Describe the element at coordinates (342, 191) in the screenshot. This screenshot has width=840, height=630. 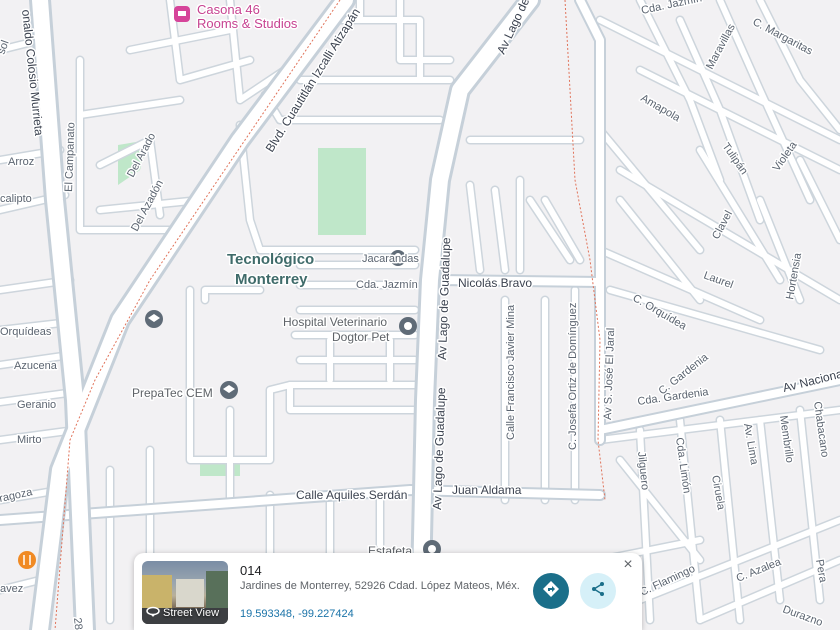
I see `park-area-main` at that location.